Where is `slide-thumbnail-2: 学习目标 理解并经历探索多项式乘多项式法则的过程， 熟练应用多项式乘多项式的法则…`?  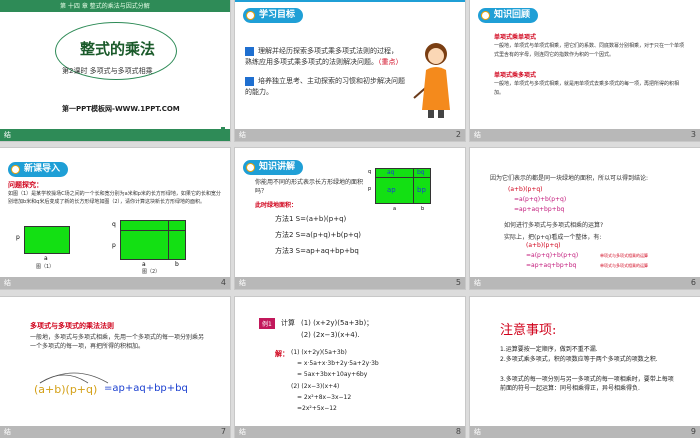 slide-thumbnail-2: 学习目标 理解并经历探索多项式乘多项式法则的过程， 熟练应用多项式乘多项式的法则… is located at coordinates (350, 70).